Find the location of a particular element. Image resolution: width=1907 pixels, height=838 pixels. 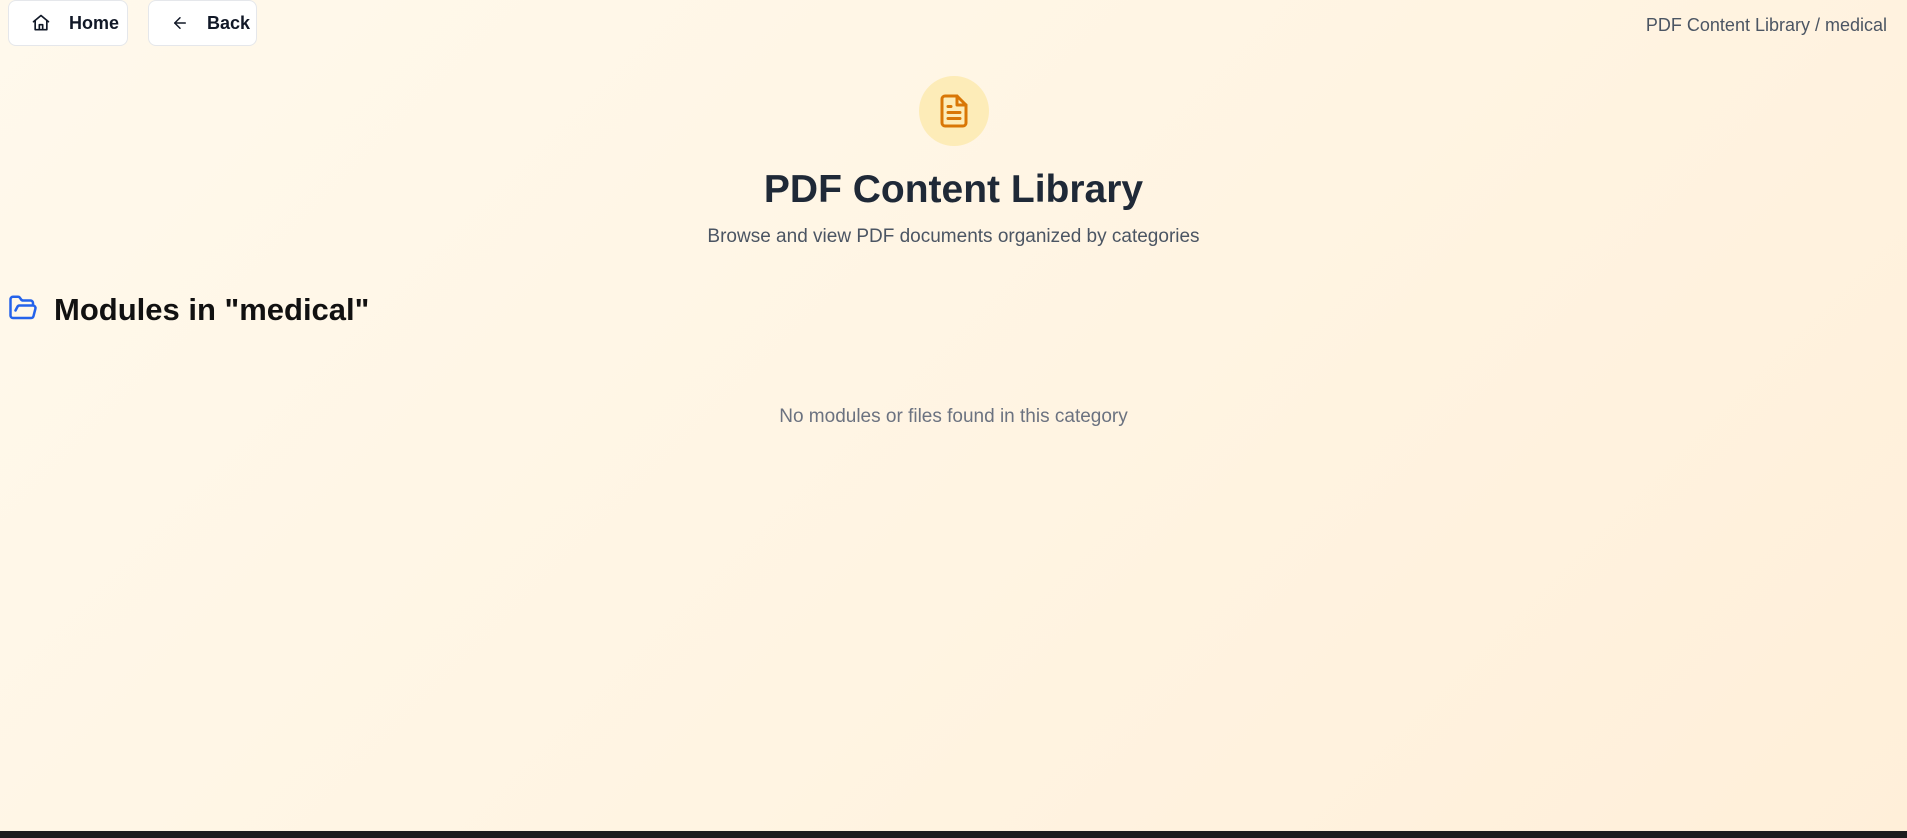

bottom-edge-bar is located at coordinates (953, 834).